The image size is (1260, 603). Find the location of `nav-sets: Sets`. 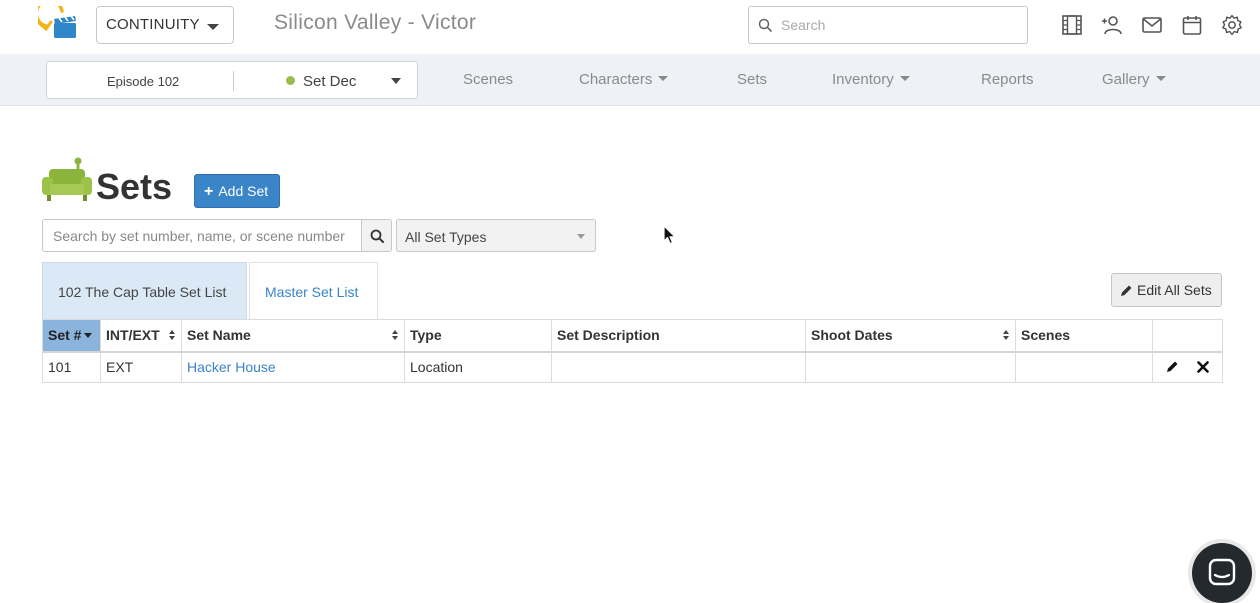

nav-sets: Sets is located at coordinates (752, 79).